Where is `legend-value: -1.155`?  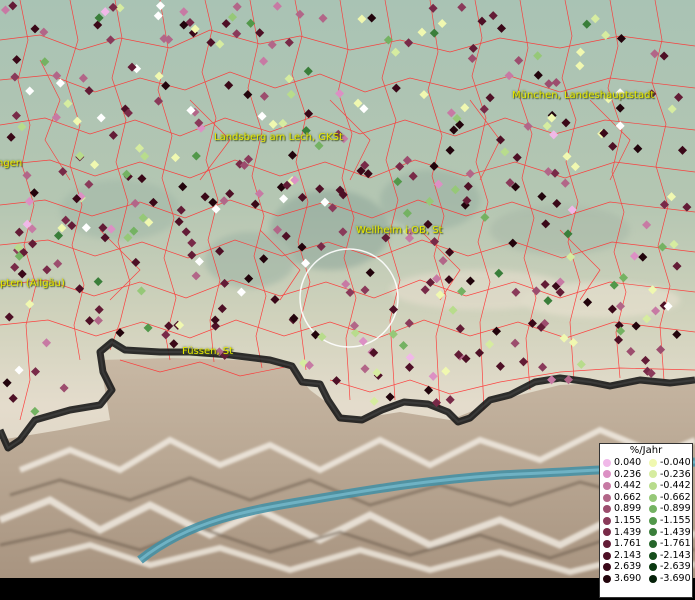 legend-value: -1.155 is located at coordinates (675, 520).